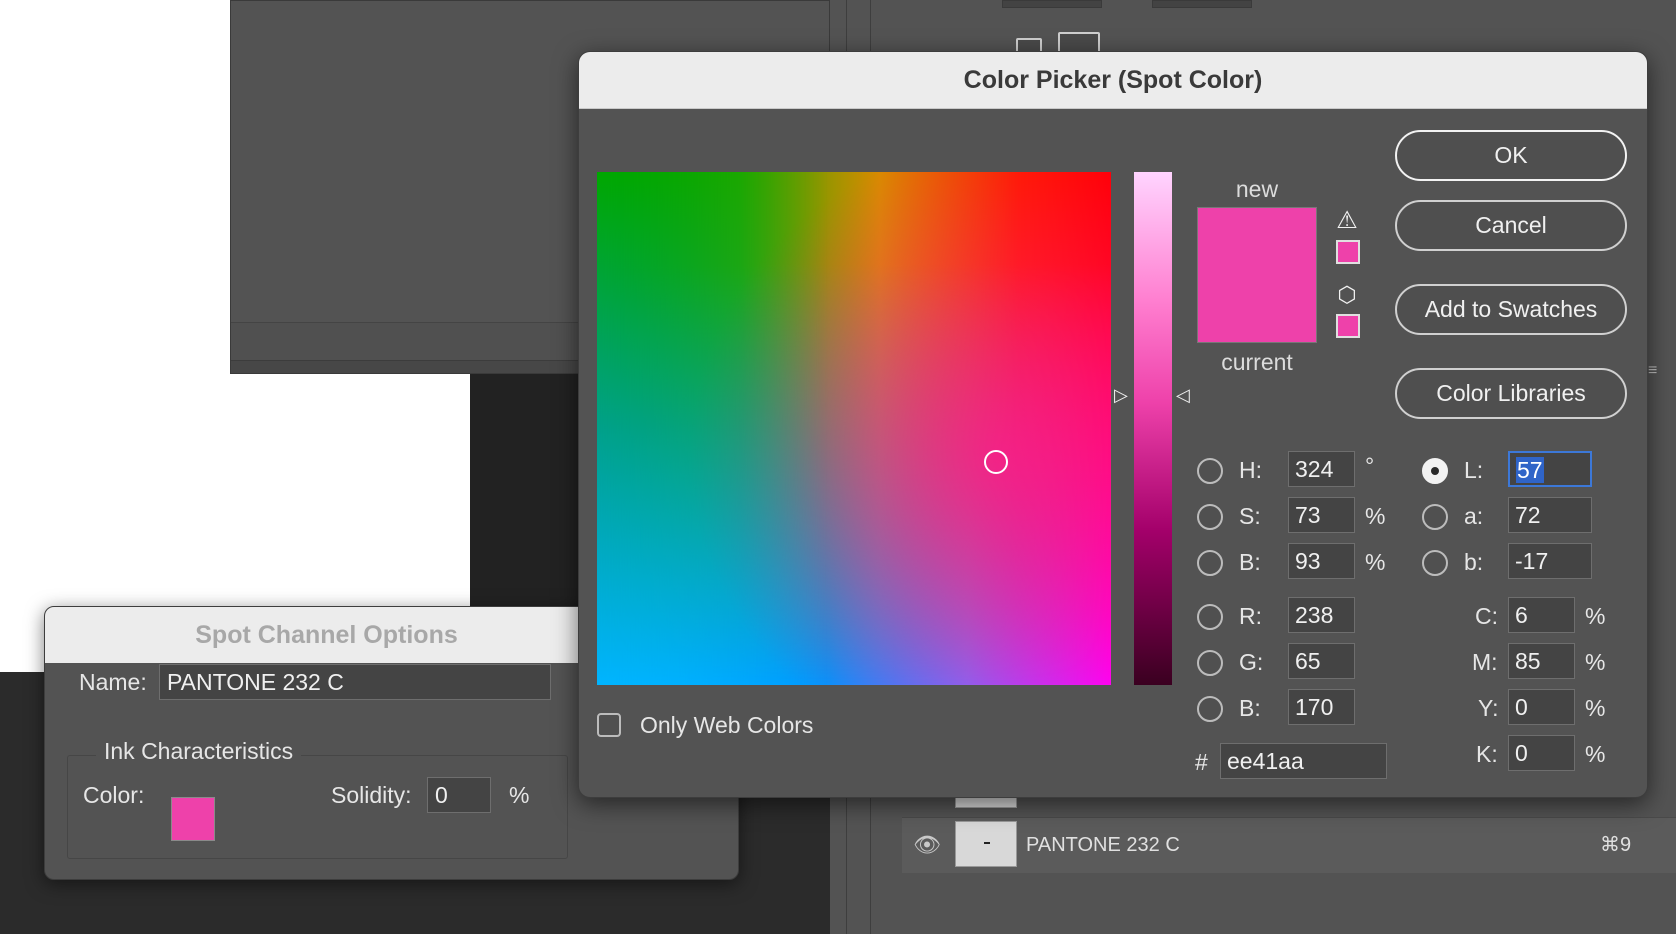 Image resolution: width=1676 pixels, height=934 pixels. Describe the element at coordinates (1486, 616) in the screenshot. I see `cyan-label: C:` at that location.